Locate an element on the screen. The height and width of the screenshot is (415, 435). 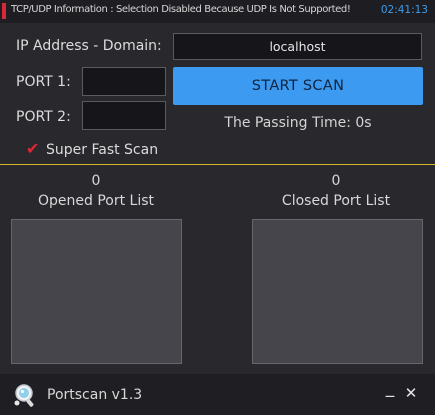
closed-list-title: Closed Port List is located at coordinates (336, 201).